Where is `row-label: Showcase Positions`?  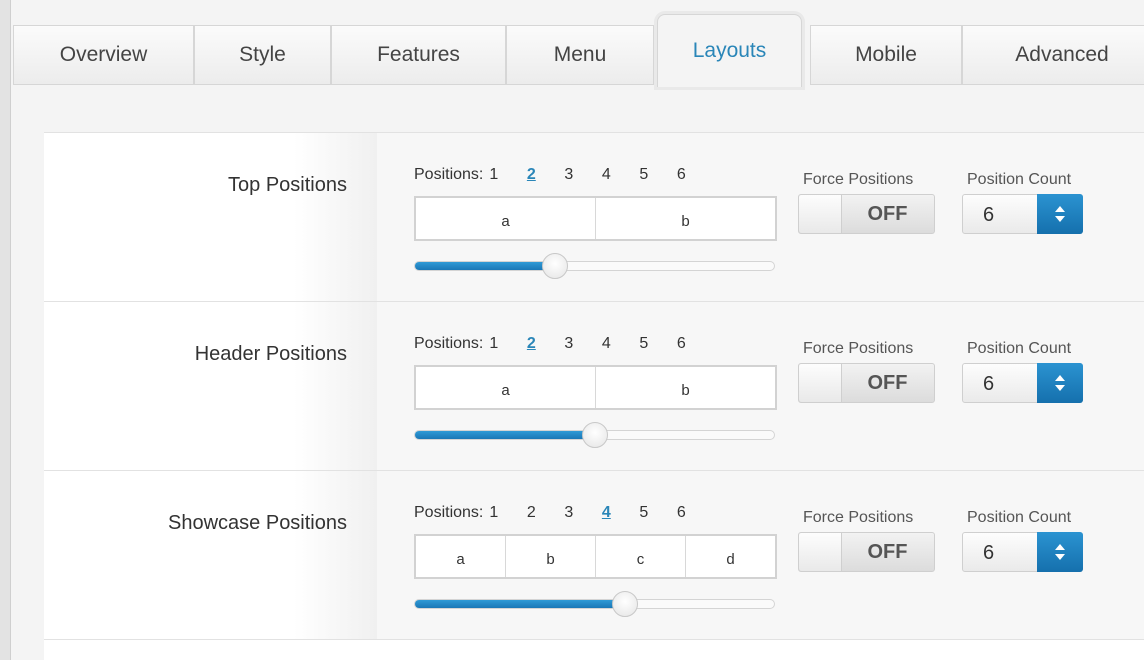
row-label: Showcase Positions is located at coordinates (257, 523).